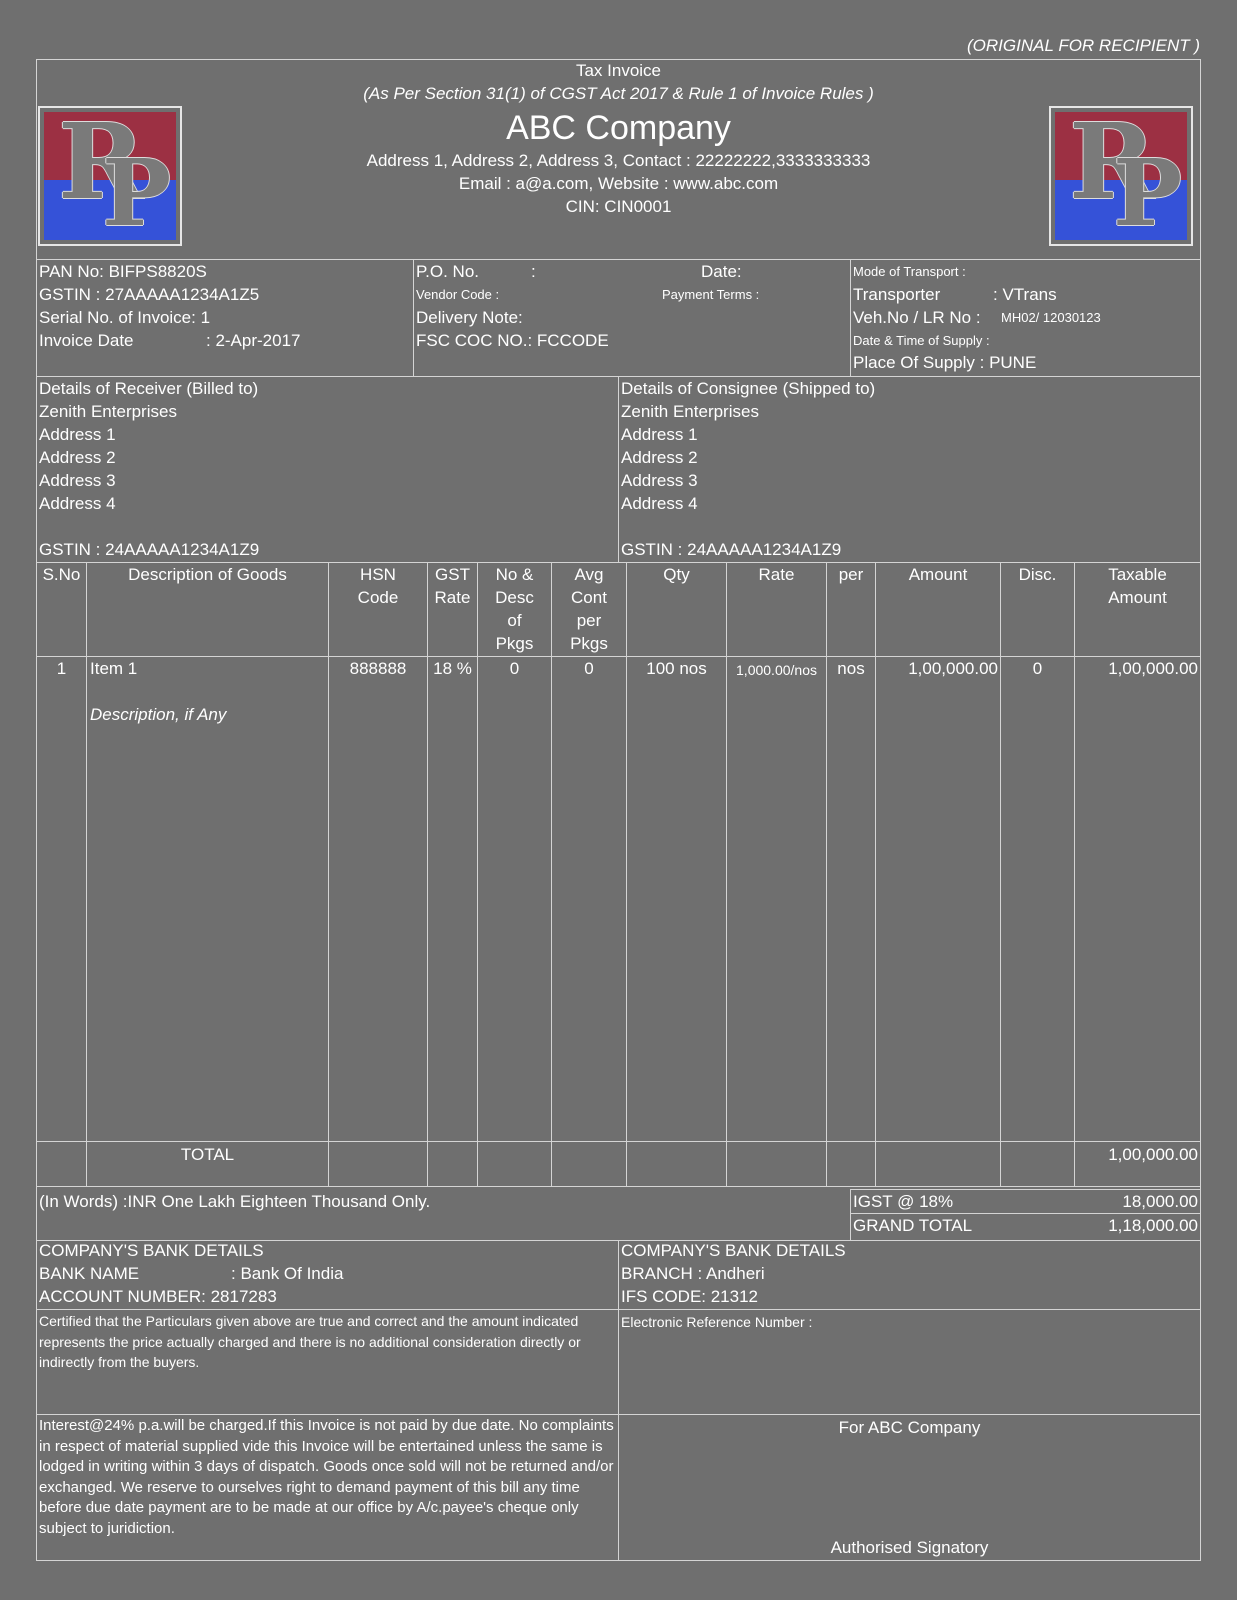 The image size is (1237, 1600). Describe the element at coordinates (36, 810) in the screenshot. I see `border-left` at that location.